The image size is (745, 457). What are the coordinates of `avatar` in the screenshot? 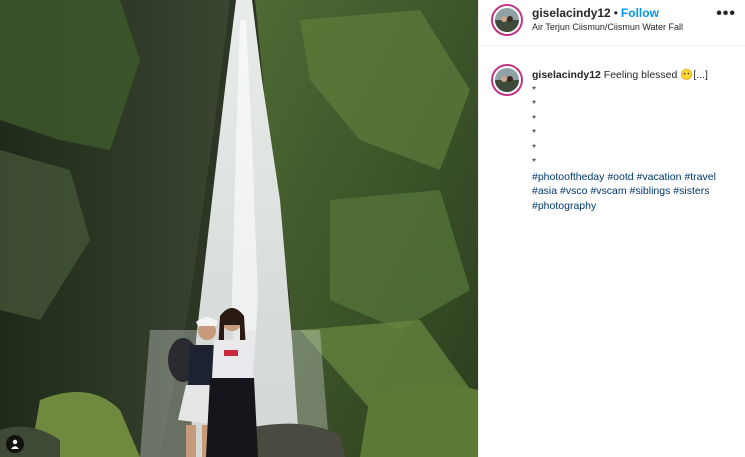 It's located at (507, 20).